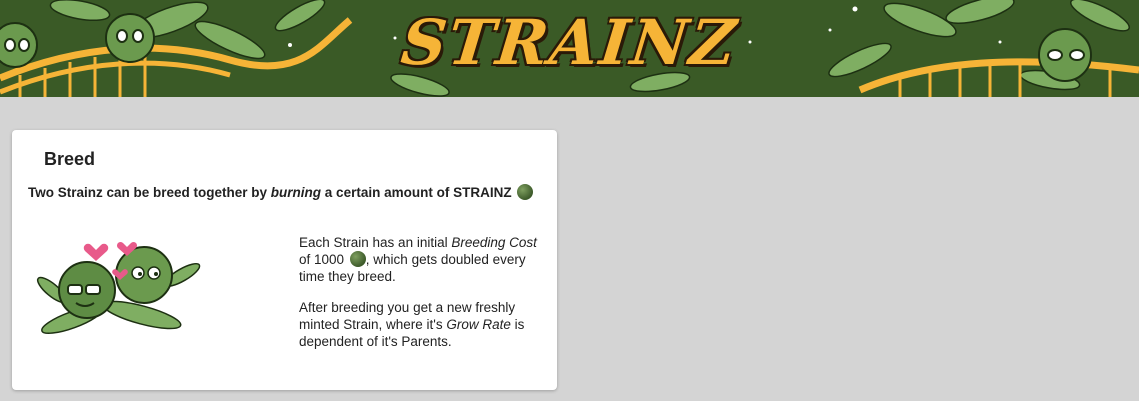 This screenshot has width=1139, height=401. Describe the element at coordinates (296, 192) in the screenshot. I see `burning-emphasis: burning` at that location.